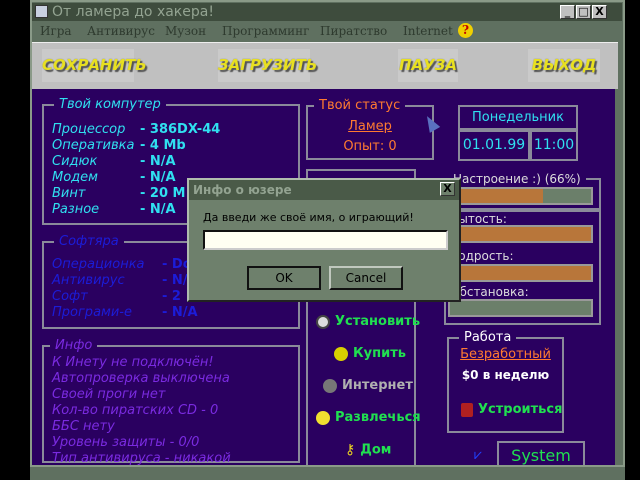 Image resolution: width=640 pixels, height=480 pixels. I want to click on satiety-bar, so click(520, 234).